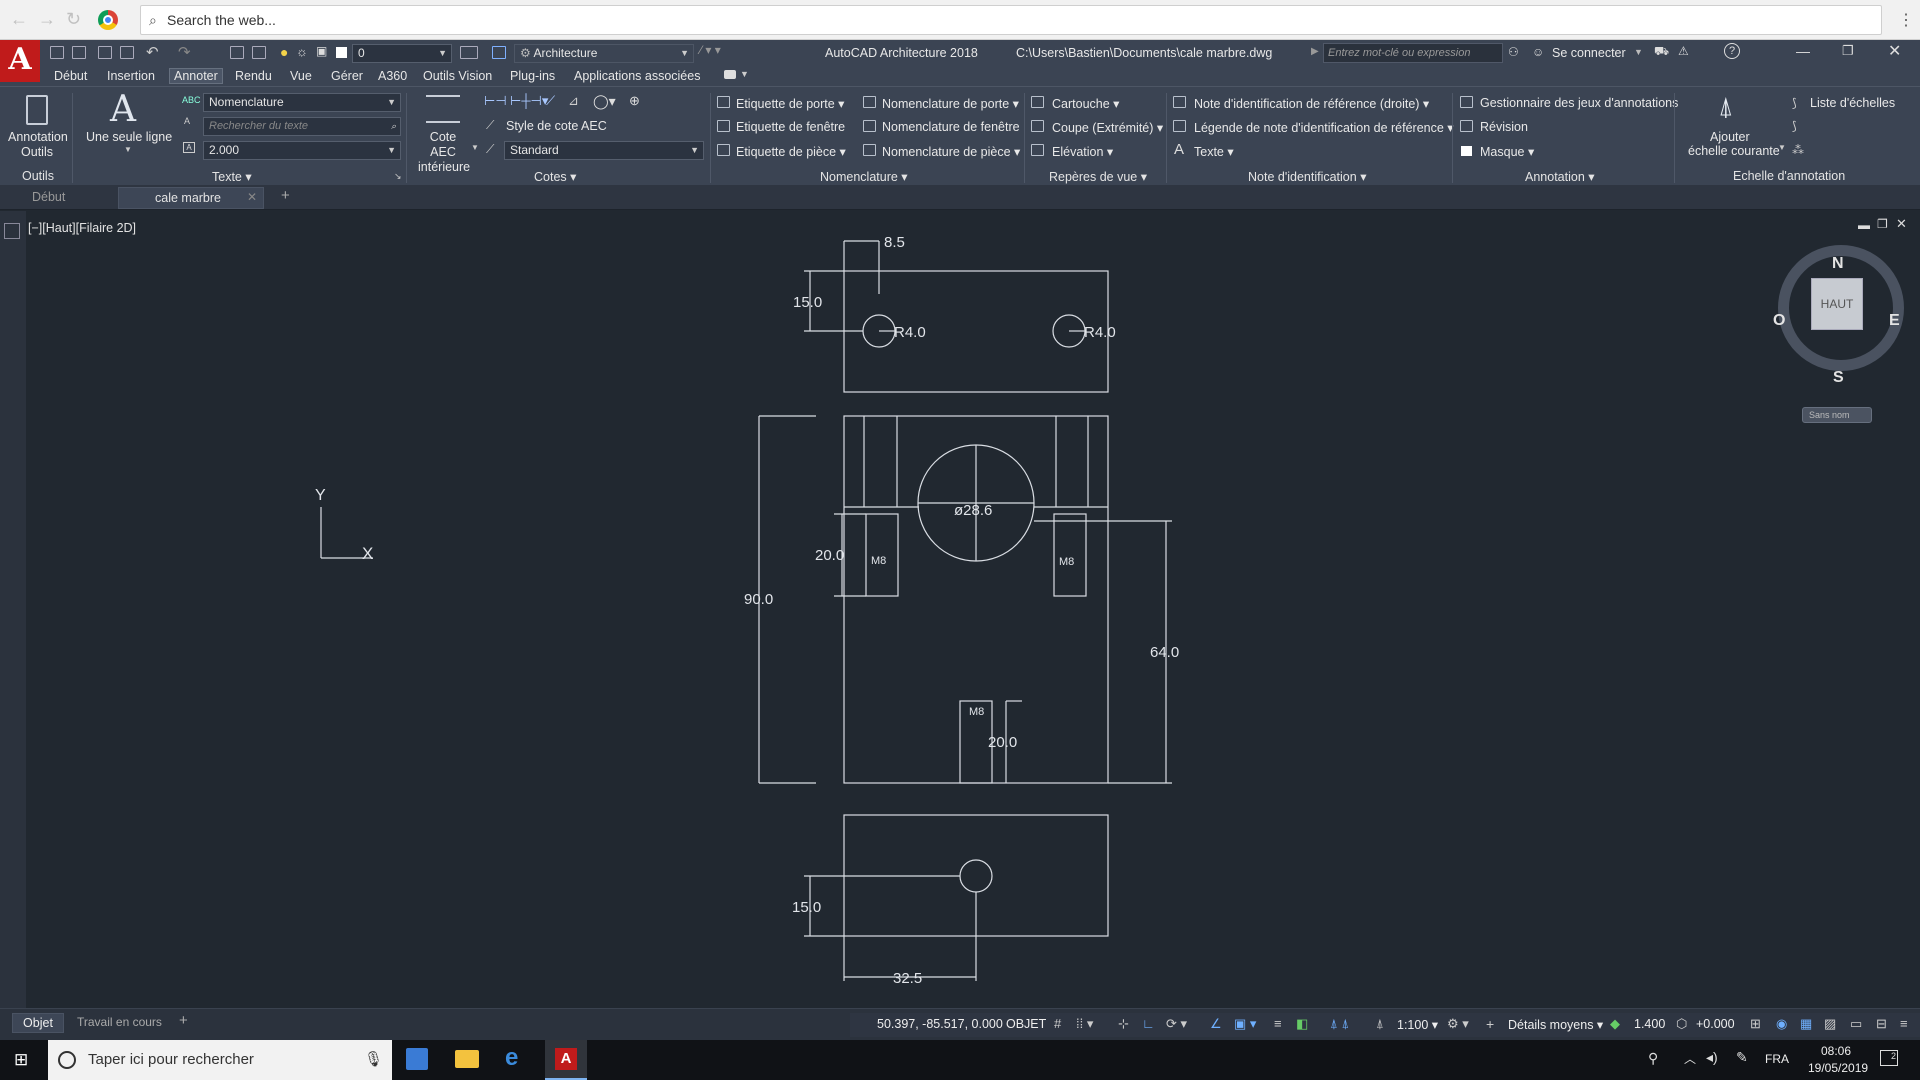 The image size is (1920, 1080). I want to click on binoculars-icon: ⚇, so click(1513, 52).